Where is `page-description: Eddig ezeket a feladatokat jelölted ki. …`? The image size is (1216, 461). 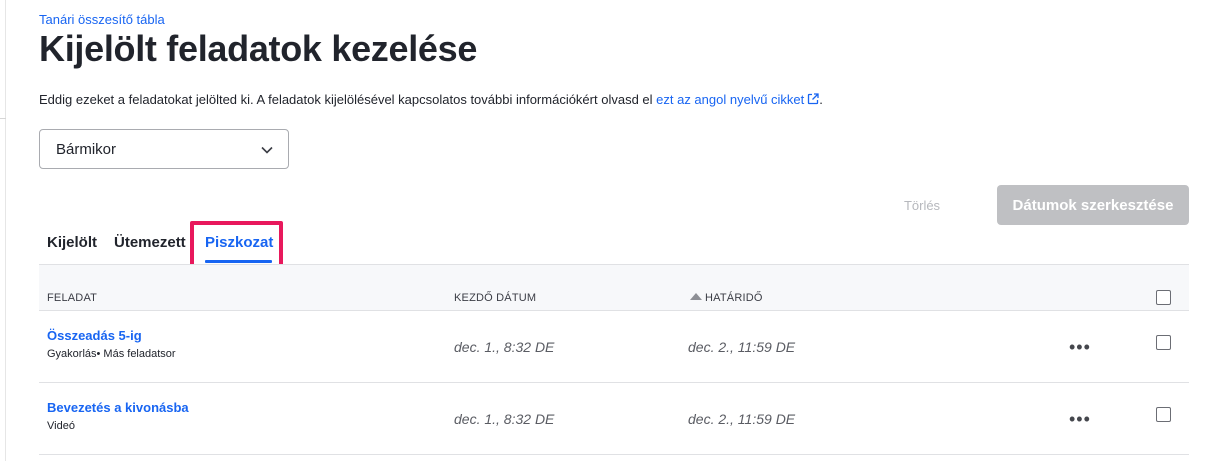 page-description: Eddig ezeket a feladatokat jelölted ki. … is located at coordinates (431, 99).